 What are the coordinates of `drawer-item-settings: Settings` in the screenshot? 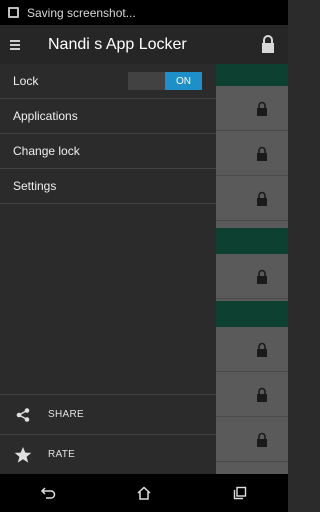 It's located at (108, 186).